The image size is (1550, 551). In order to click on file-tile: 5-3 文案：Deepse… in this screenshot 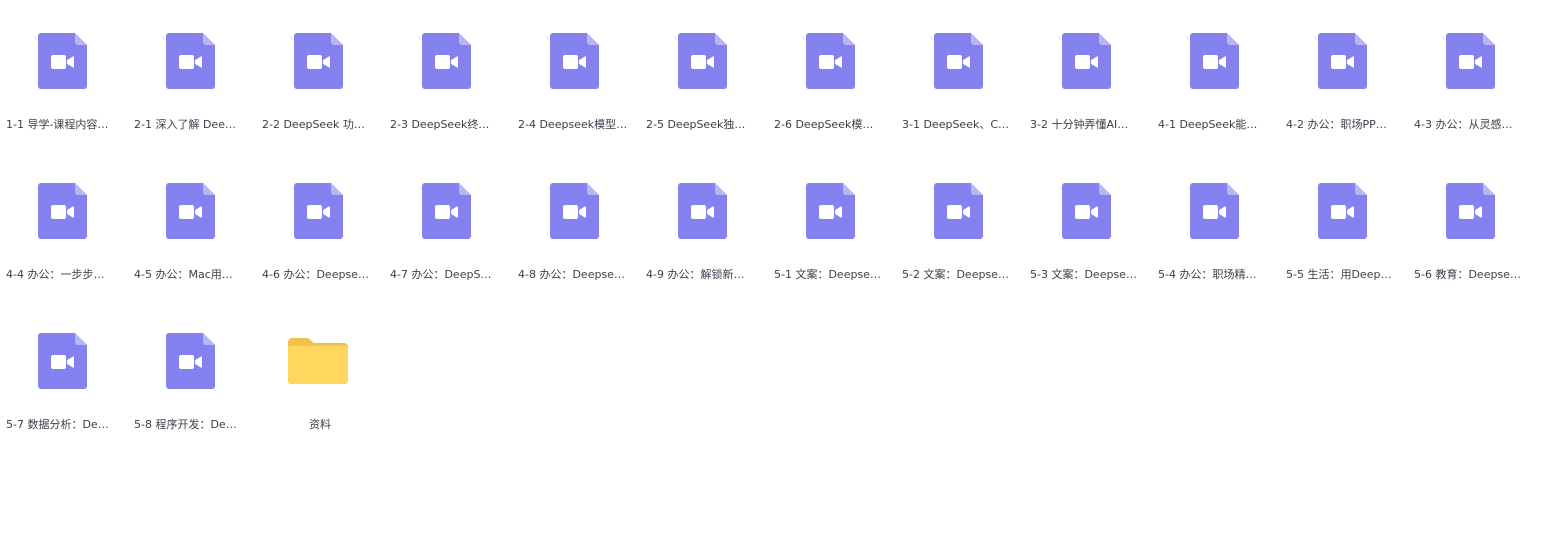, I will do `click(1088, 225)`.